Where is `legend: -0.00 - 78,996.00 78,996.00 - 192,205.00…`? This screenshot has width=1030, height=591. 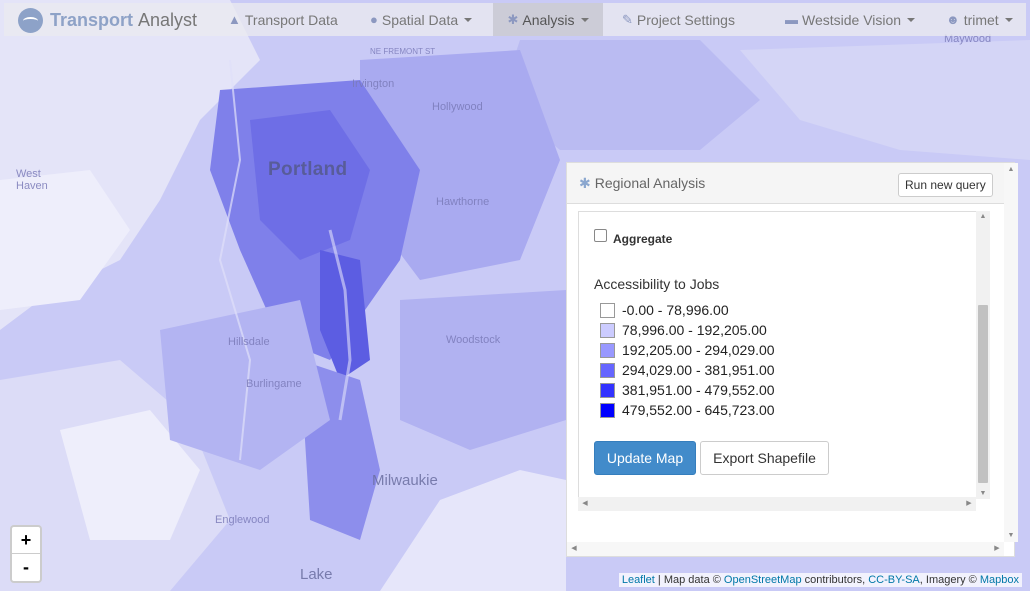
legend: -0.00 - 78,996.00 78,996.00 - 192,205.00… is located at coordinates (687, 360).